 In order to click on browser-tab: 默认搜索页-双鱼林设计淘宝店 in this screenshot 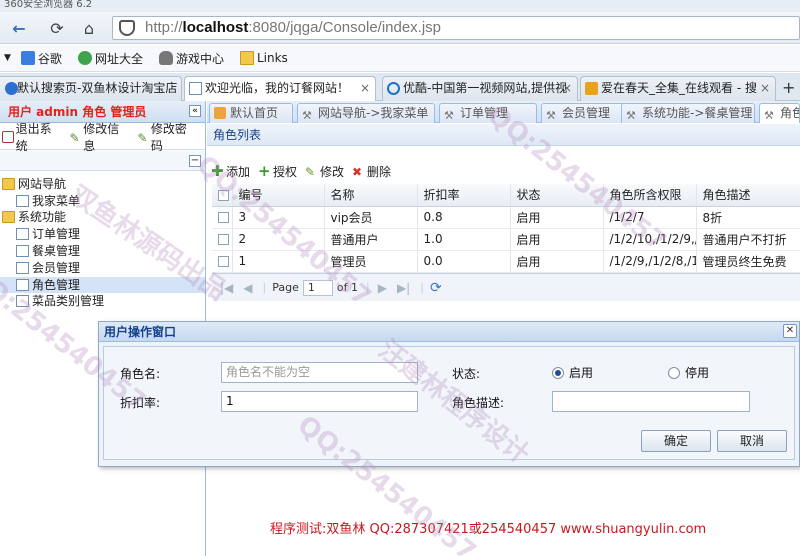, I will do `click(91, 88)`.